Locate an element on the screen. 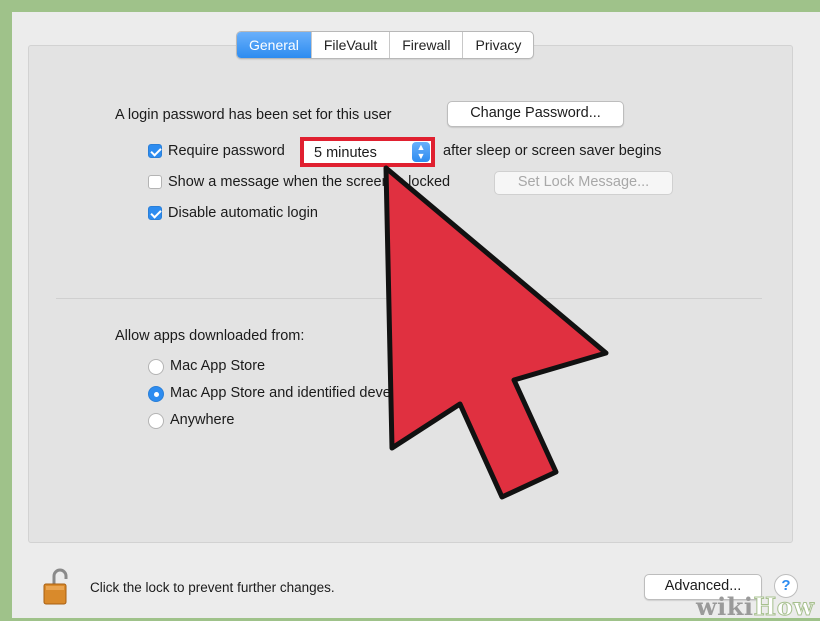 Image resolution: width=820 pixels, height=621 pixels. password-delay-select: 5 minutes ▲ ▼ is located at coordinates (367, 152).